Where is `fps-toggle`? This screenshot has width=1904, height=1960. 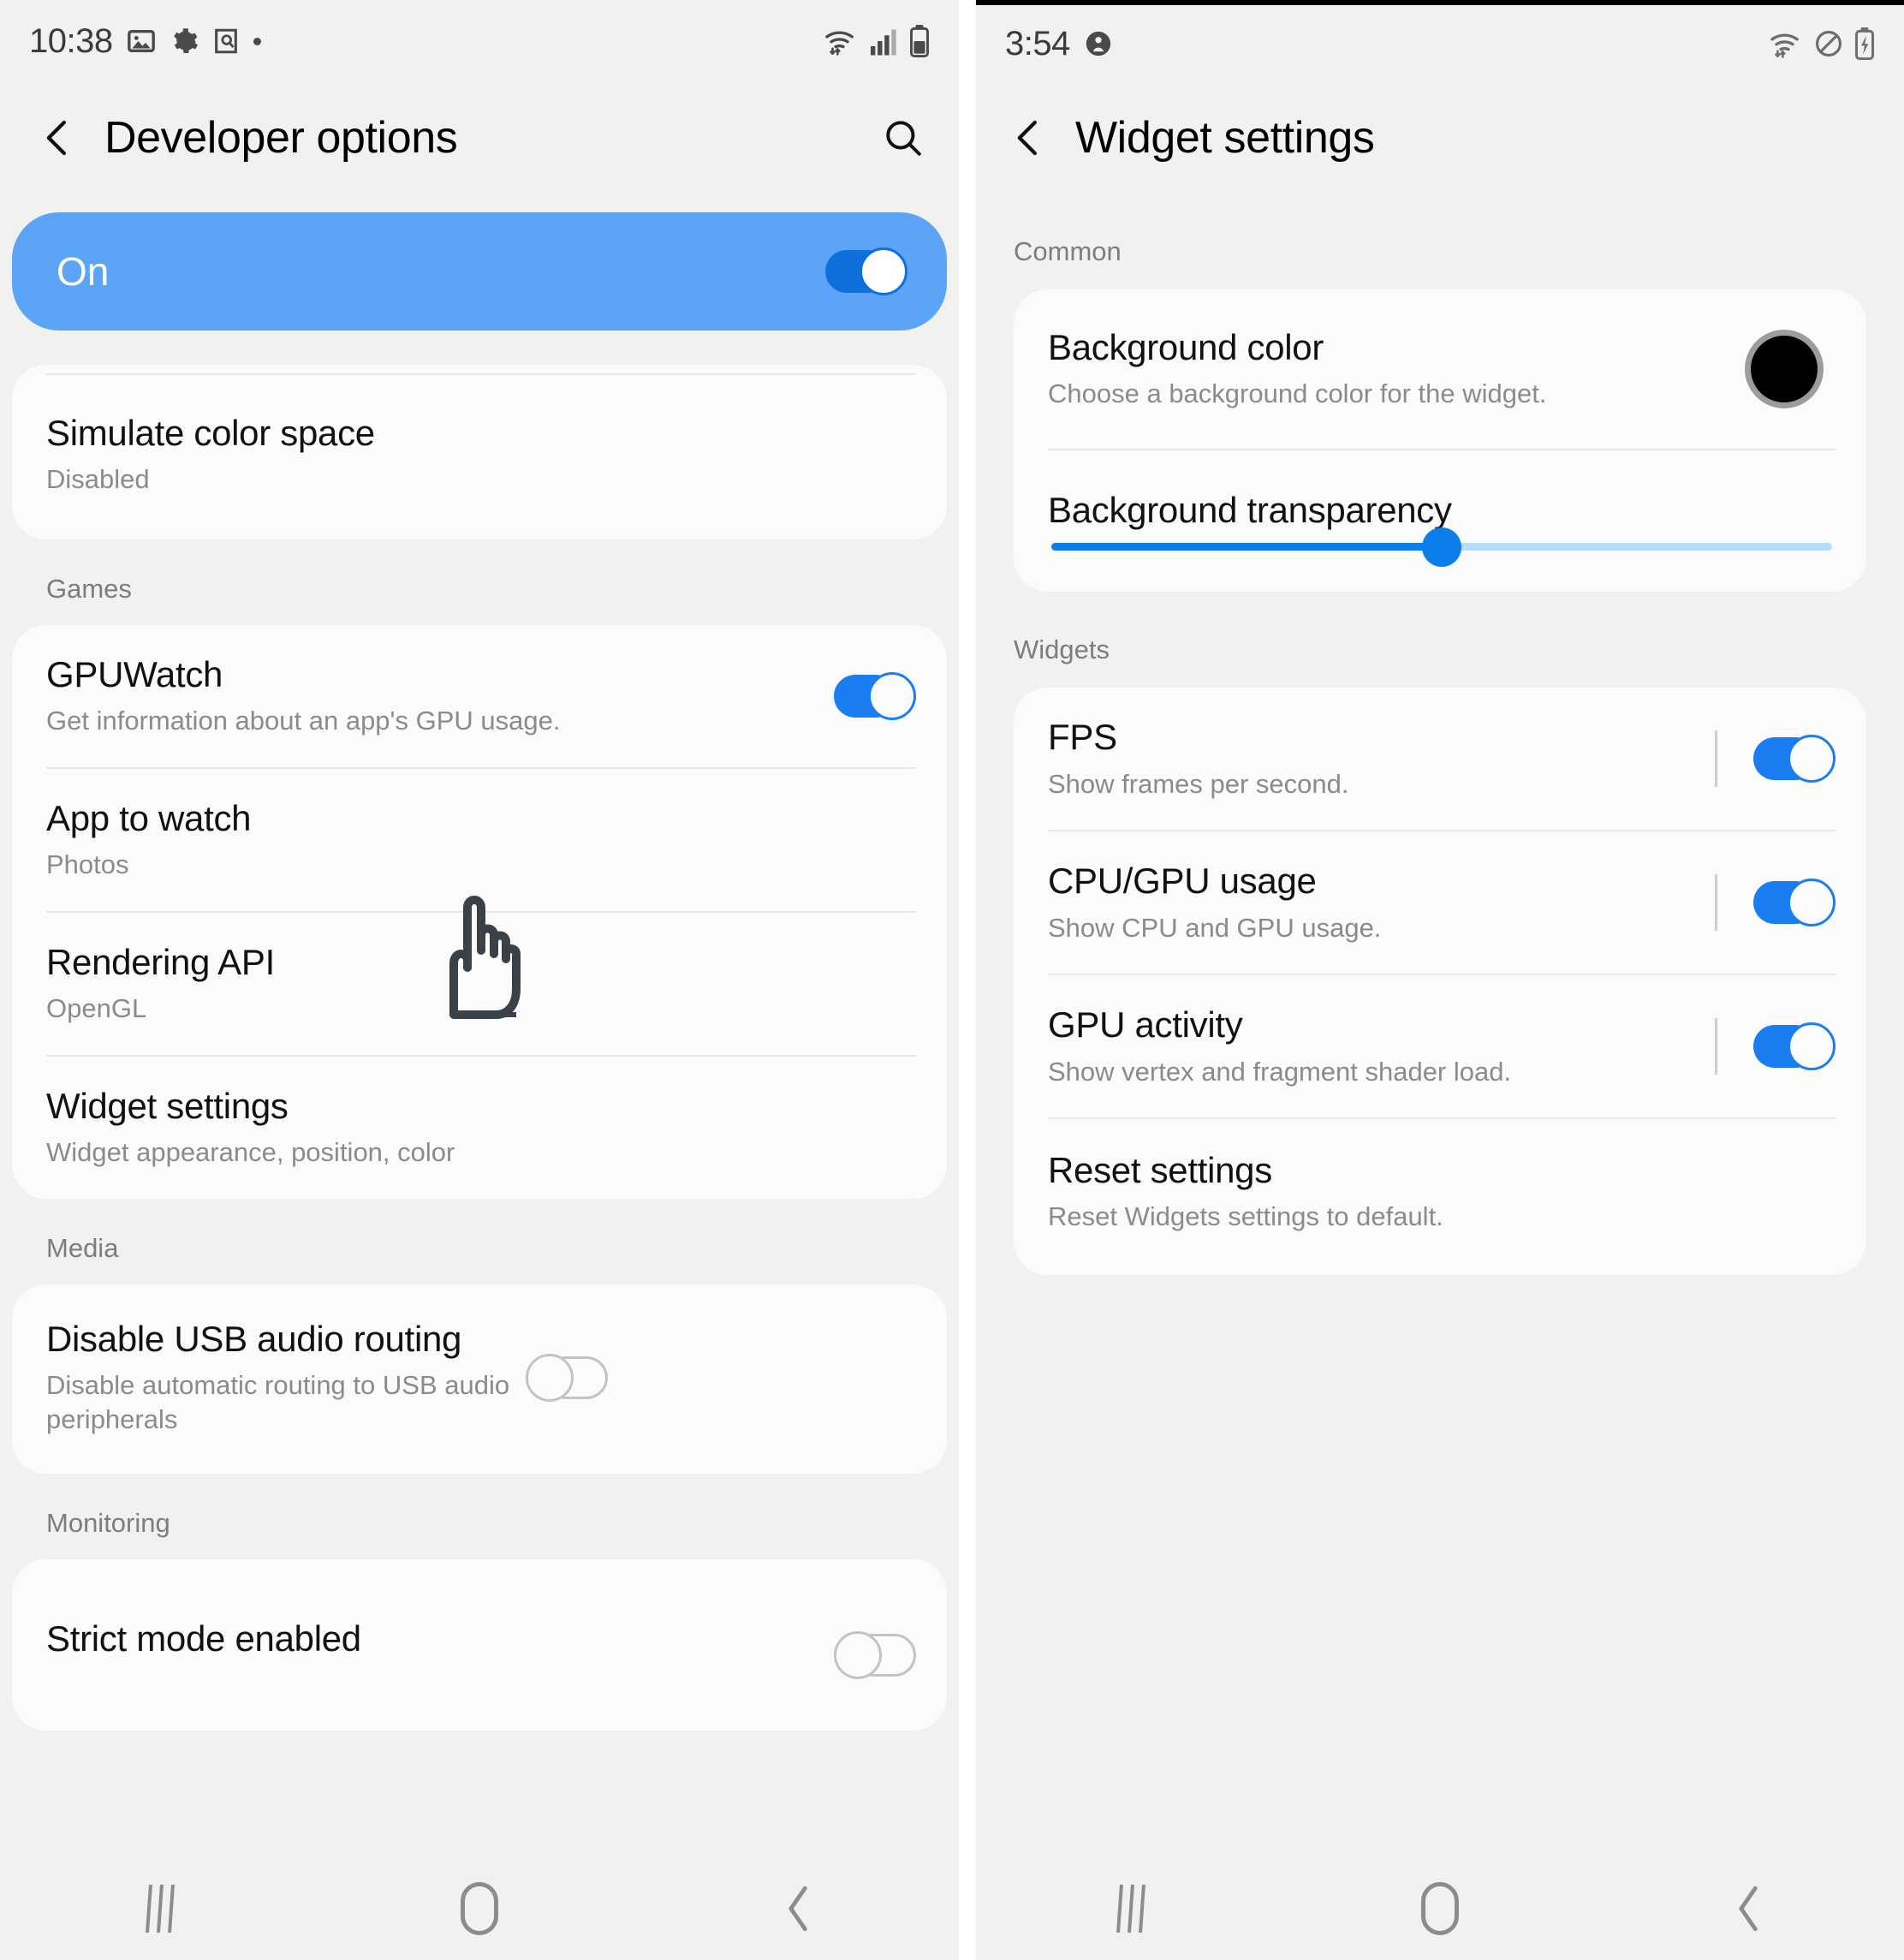 fps-toggle is located at coordinates (1795, 759).